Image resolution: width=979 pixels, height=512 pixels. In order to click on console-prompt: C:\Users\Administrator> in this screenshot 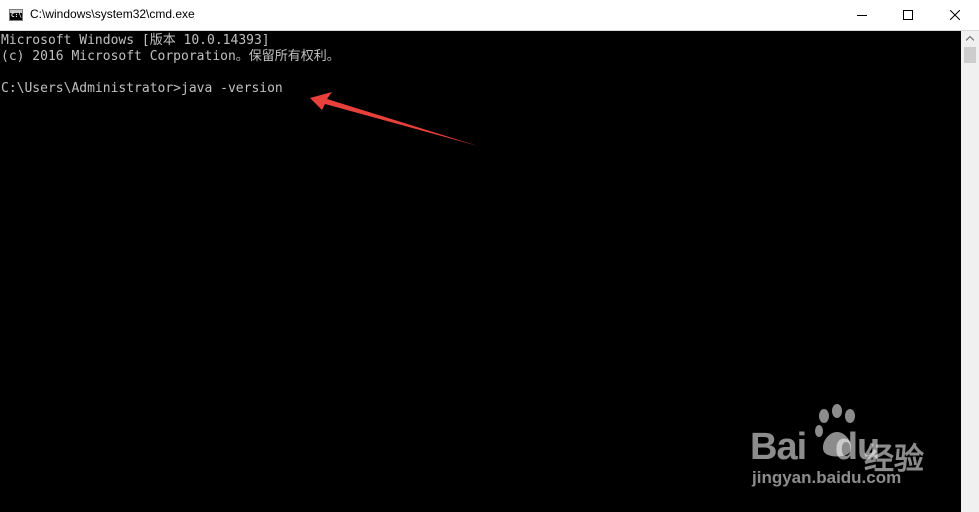, I will do `click(91, 88)`.